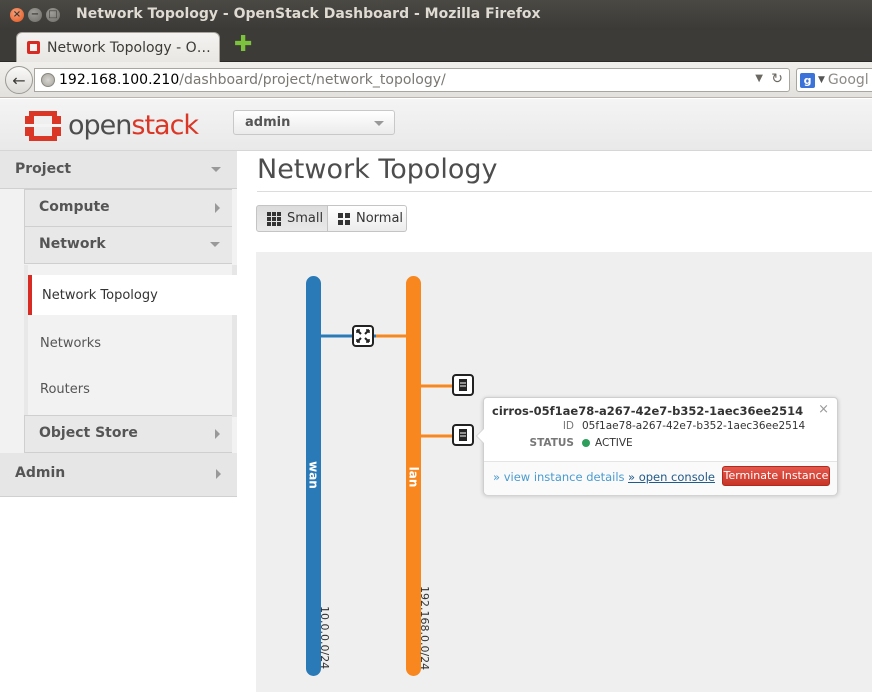 Image resolution: width=872 pixels, height=692 pixels. I want to click on search-bar: g ▼ Googl, so click(834, 80).